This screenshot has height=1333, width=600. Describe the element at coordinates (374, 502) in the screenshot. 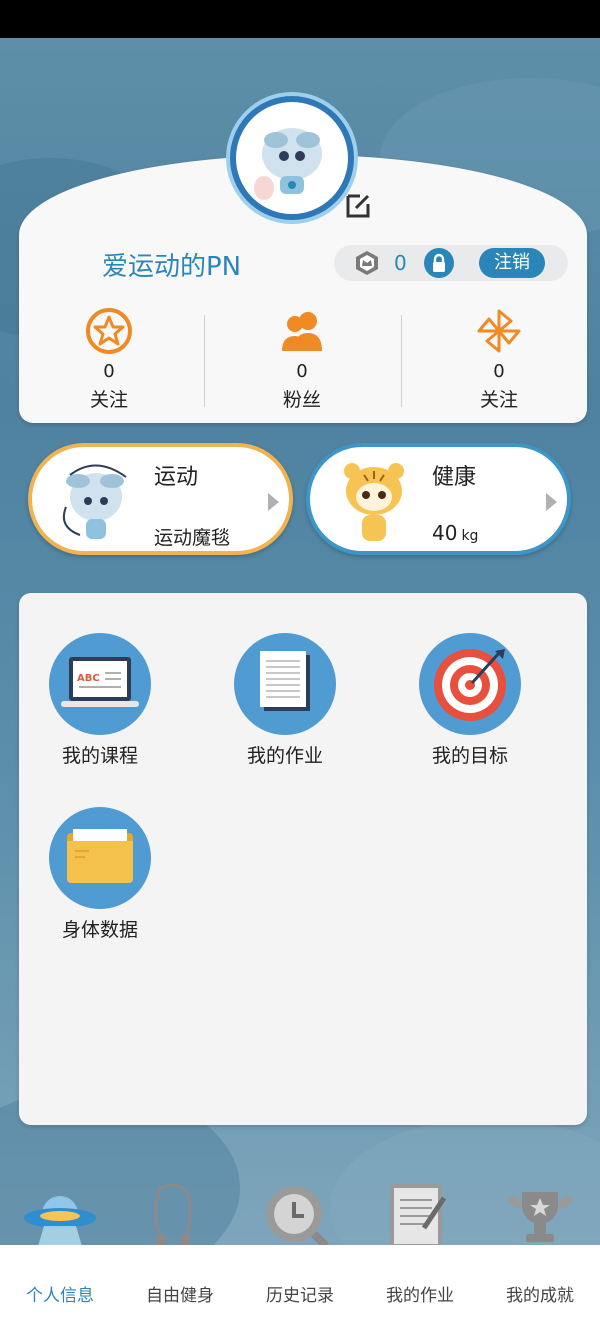

I see `mascot-tiger-icon` at that location.